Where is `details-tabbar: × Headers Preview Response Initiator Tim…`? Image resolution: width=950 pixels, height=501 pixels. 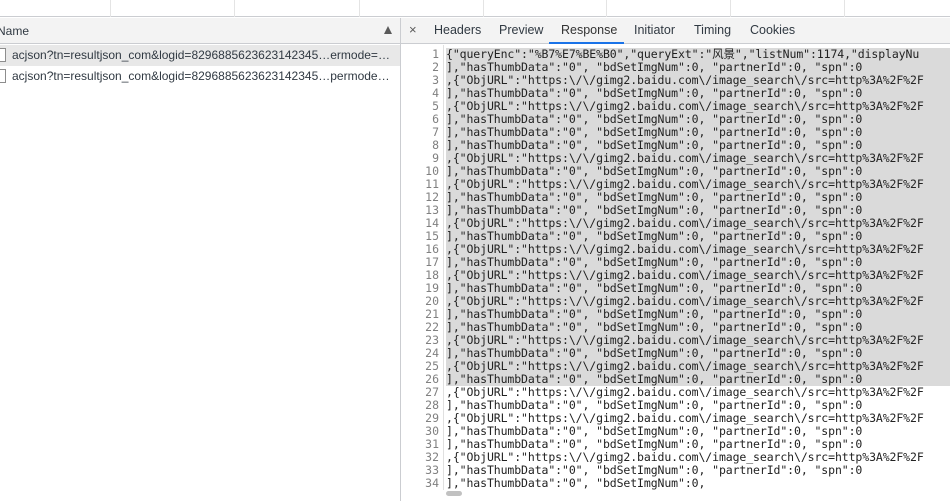 details-tabbar: × Headers Preview Response Initiator Tim… is located at coordinates (675, 31).